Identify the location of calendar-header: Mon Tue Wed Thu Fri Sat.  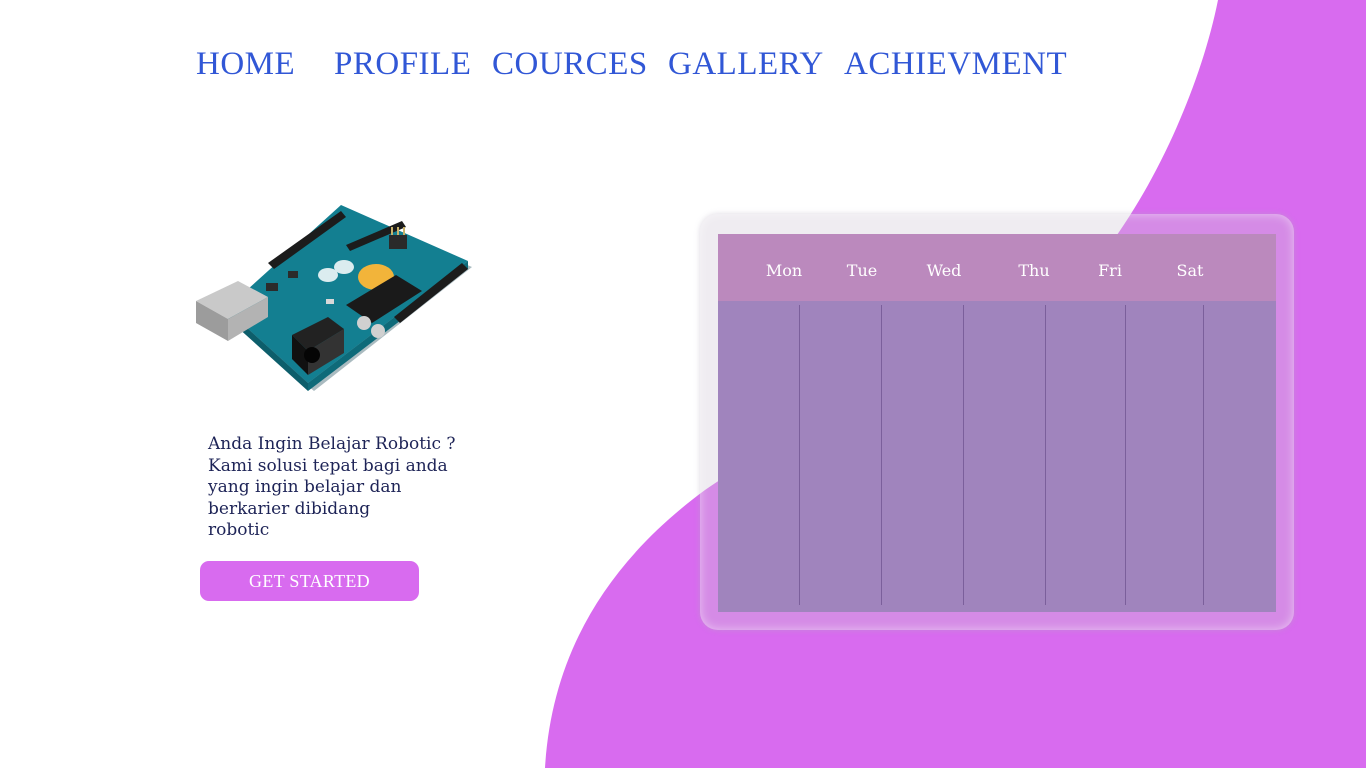
(997, 267).